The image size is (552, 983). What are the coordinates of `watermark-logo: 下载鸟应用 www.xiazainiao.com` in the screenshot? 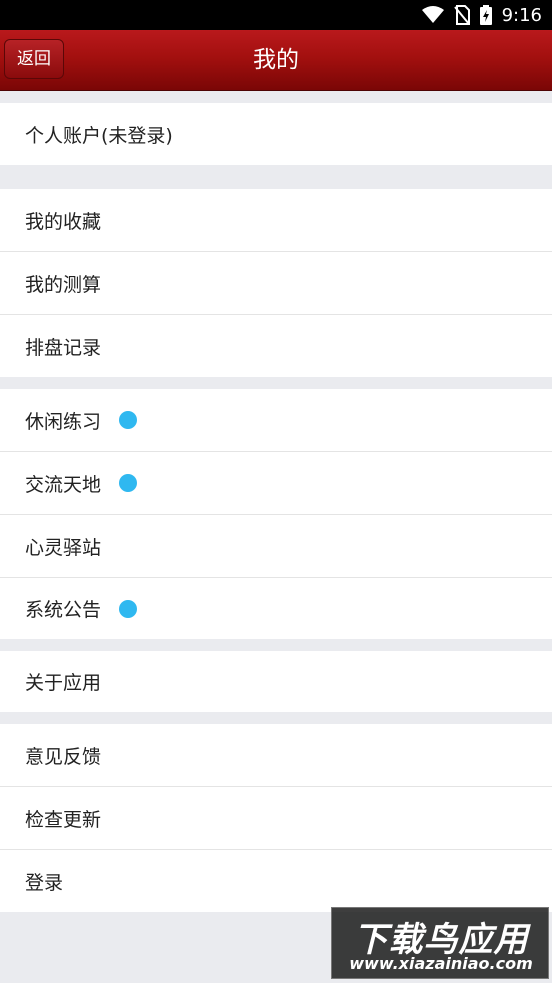 It's located at (440, 943).